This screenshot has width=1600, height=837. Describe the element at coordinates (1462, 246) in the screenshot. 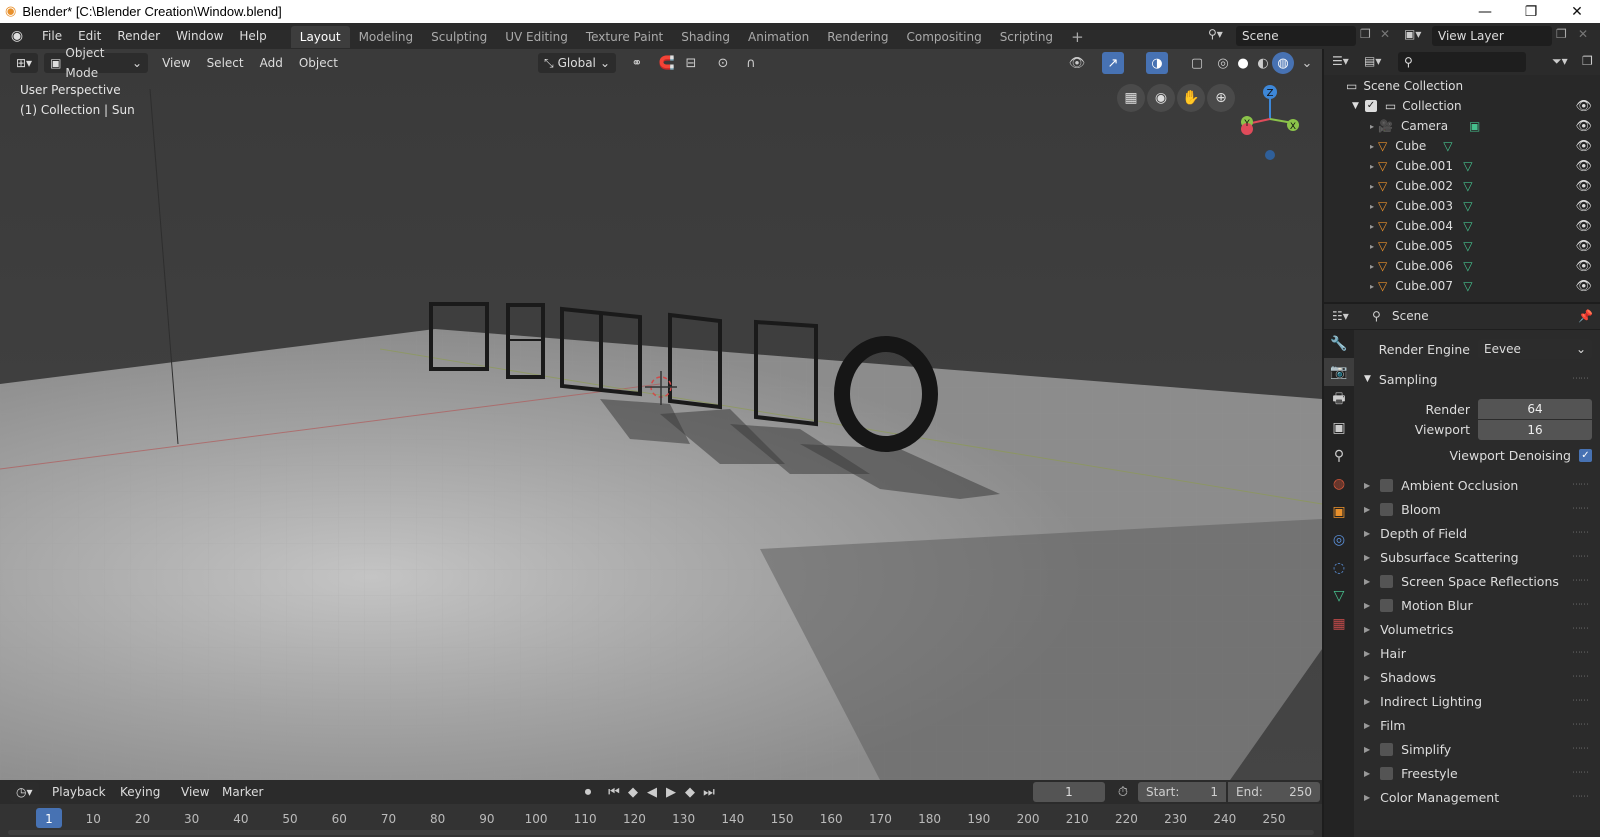

I see `outliner-row-cube-005: ▸ ▽ Cube.005 ▽ 👁` at that location.